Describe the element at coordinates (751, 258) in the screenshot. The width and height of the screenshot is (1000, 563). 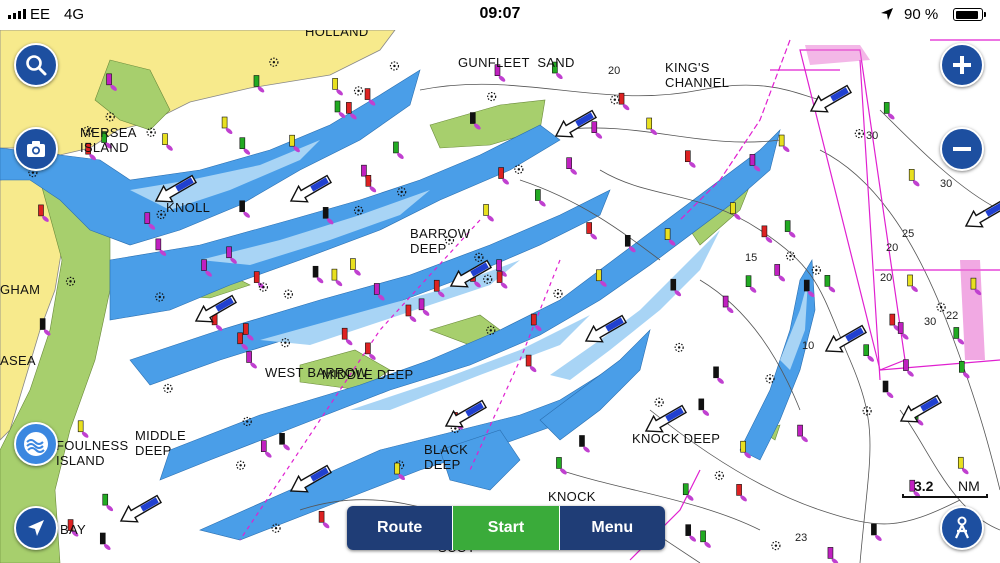
I see `depth-label: 15` at that location.